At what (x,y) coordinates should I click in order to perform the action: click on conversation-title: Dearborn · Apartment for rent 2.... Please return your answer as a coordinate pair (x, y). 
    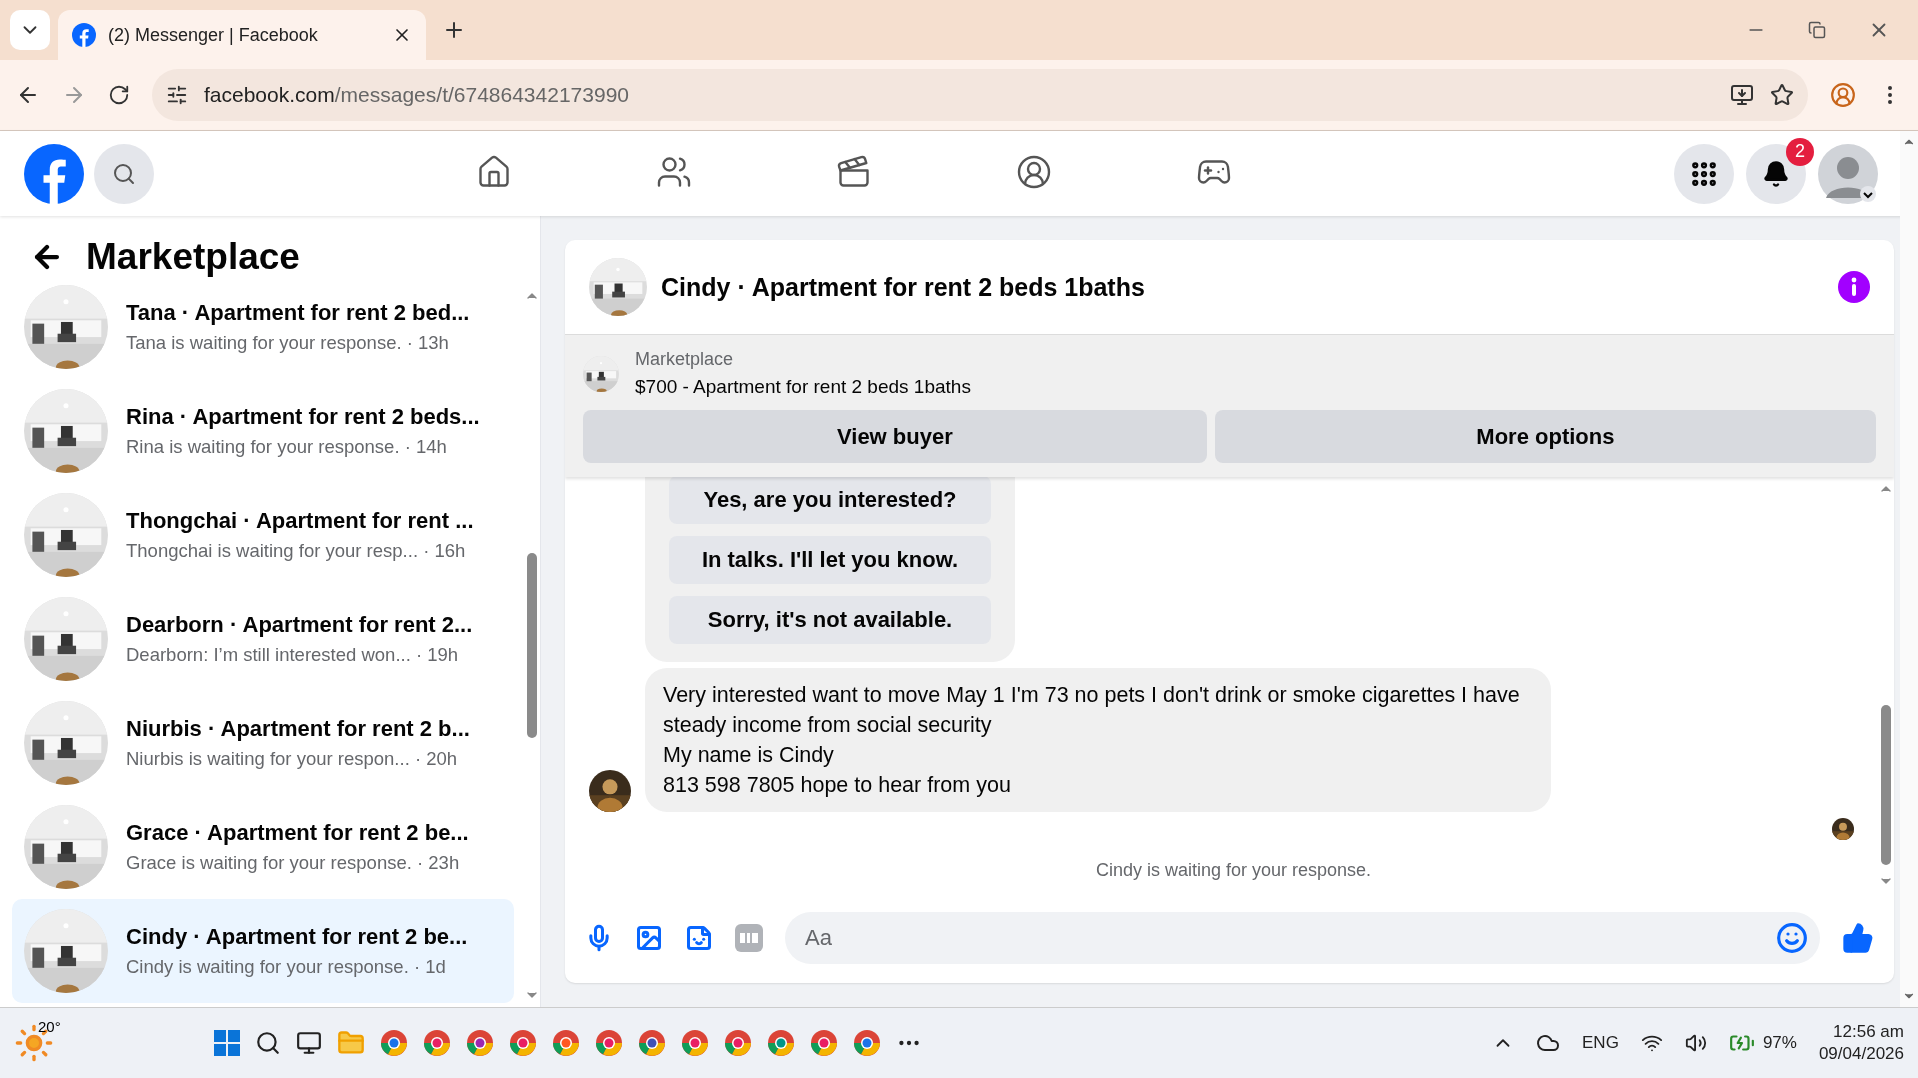
    Looking at the image, I should click on (299, 625).